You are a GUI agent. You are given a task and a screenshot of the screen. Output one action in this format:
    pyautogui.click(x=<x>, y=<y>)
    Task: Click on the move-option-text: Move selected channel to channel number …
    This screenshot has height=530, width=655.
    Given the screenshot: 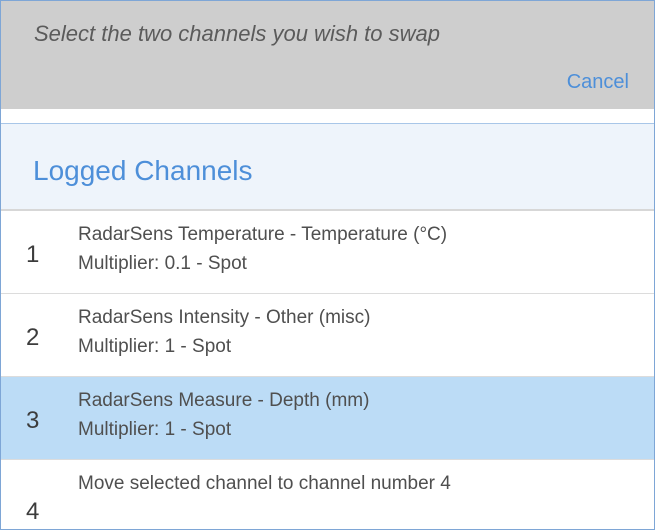 What is the action you would take?
    pyautogui.click(x=264, y=483)
    